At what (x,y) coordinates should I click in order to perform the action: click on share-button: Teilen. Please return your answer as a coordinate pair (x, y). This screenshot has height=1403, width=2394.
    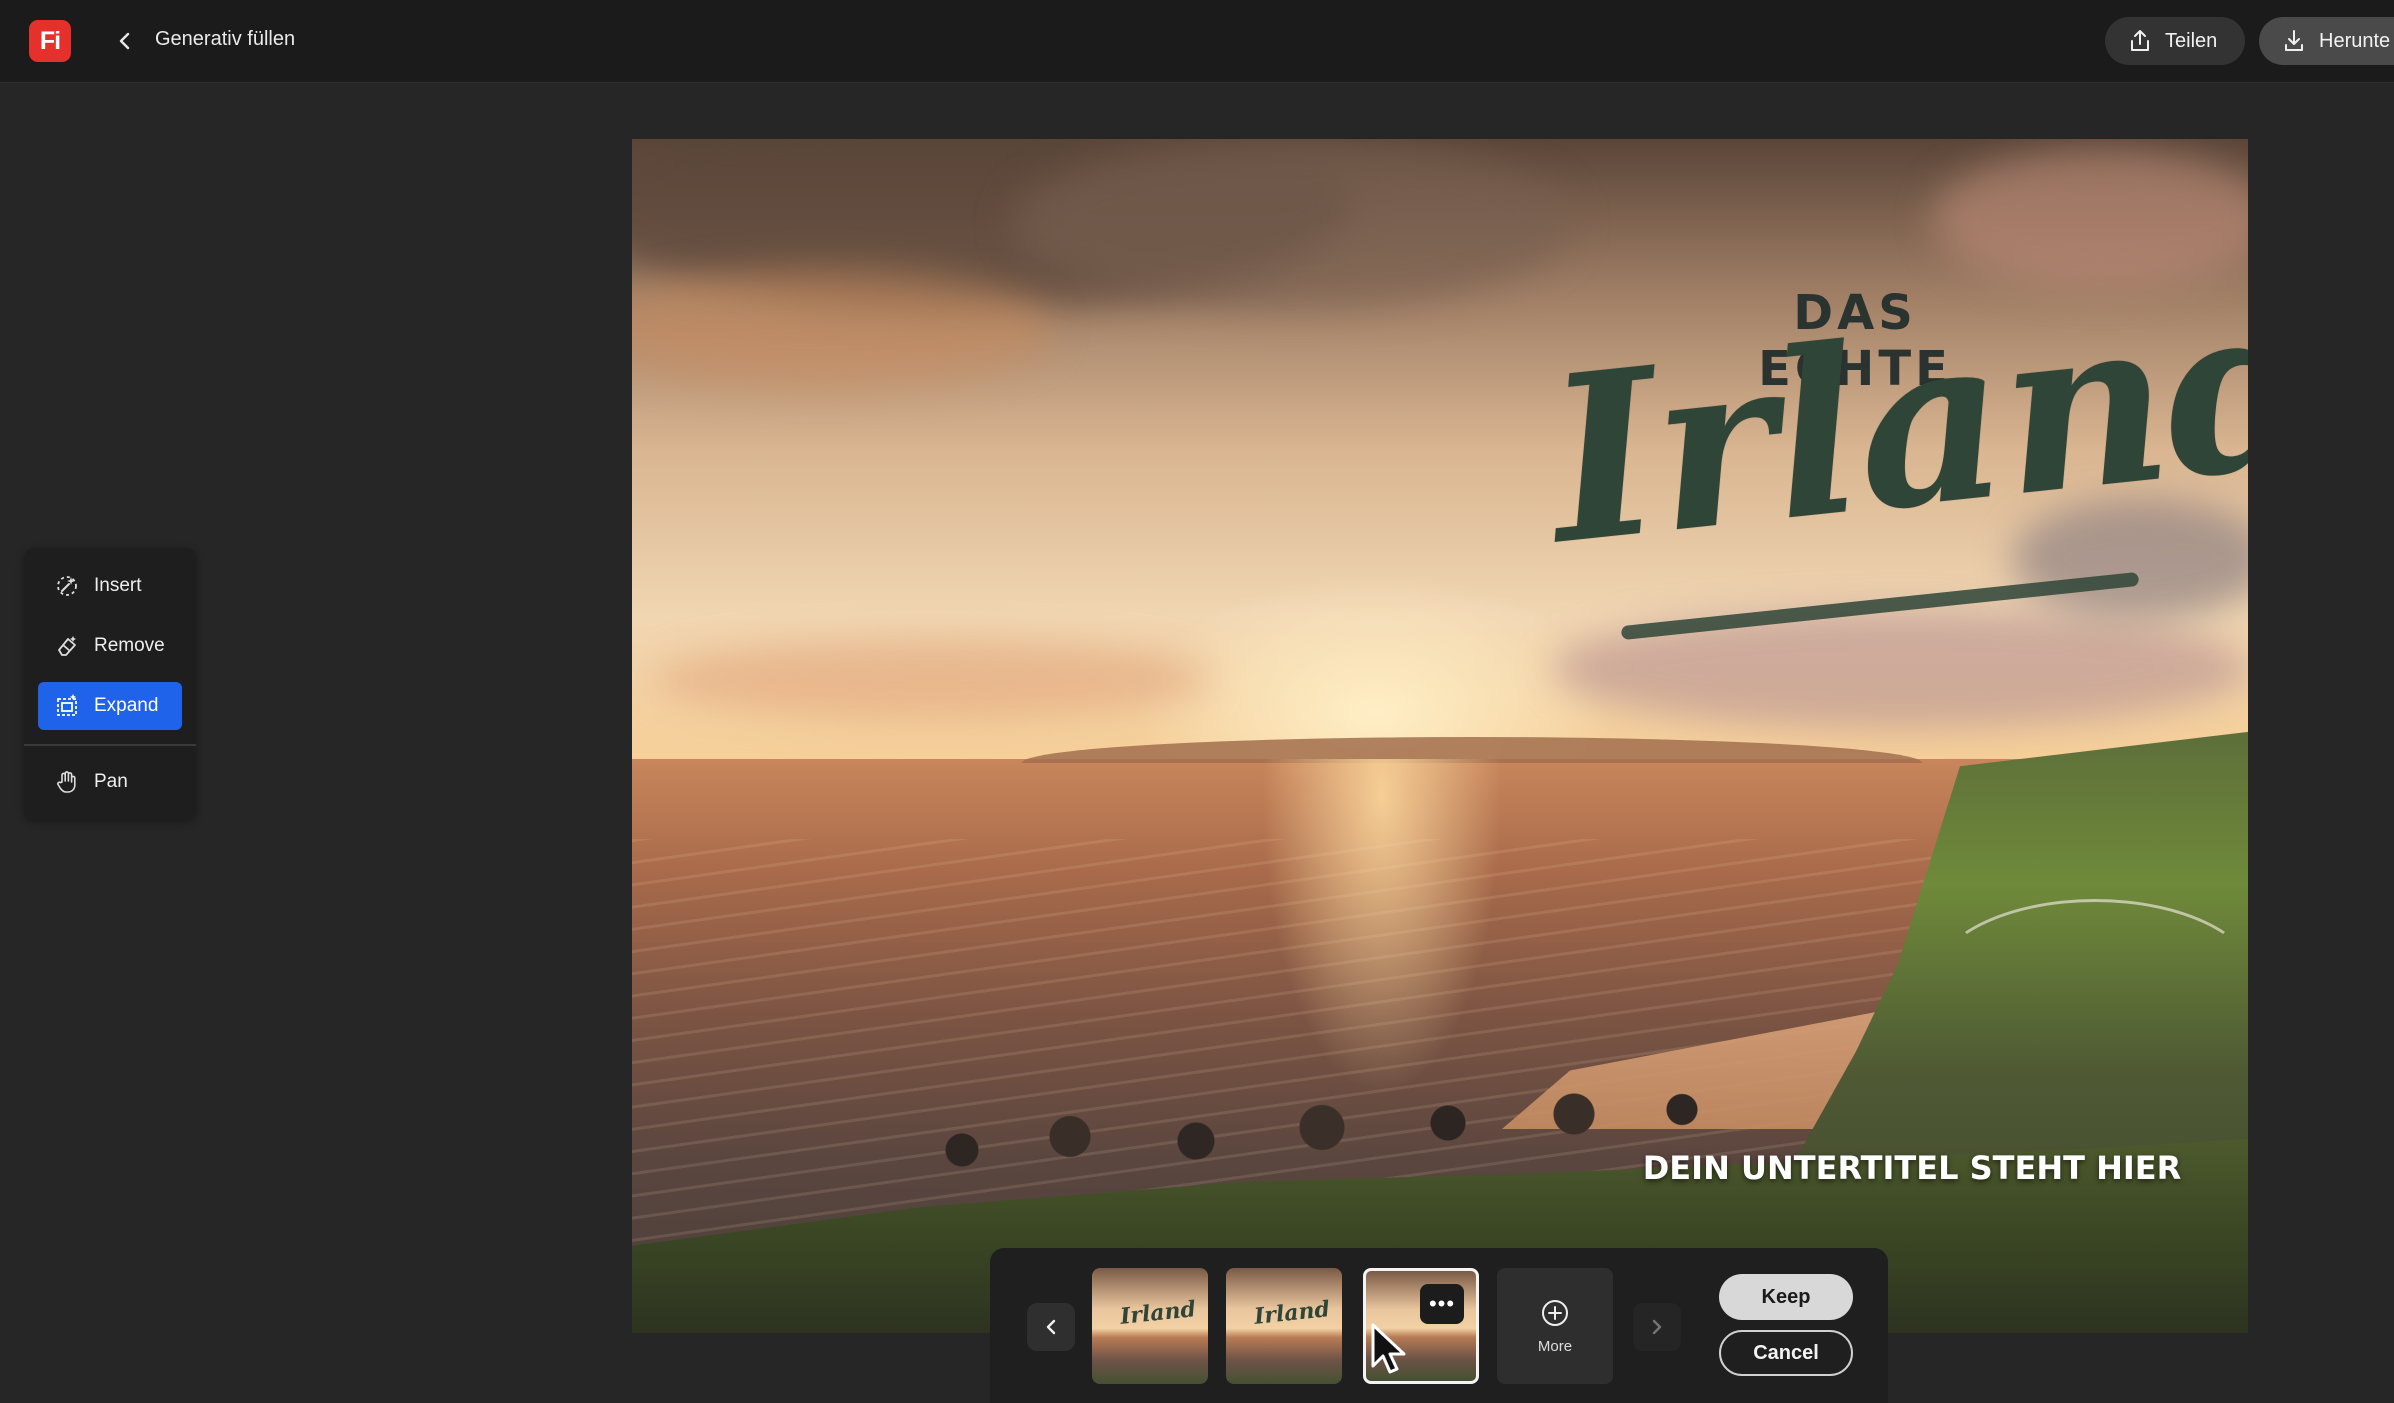
    Looking at the image, I should click on (2175, 41).